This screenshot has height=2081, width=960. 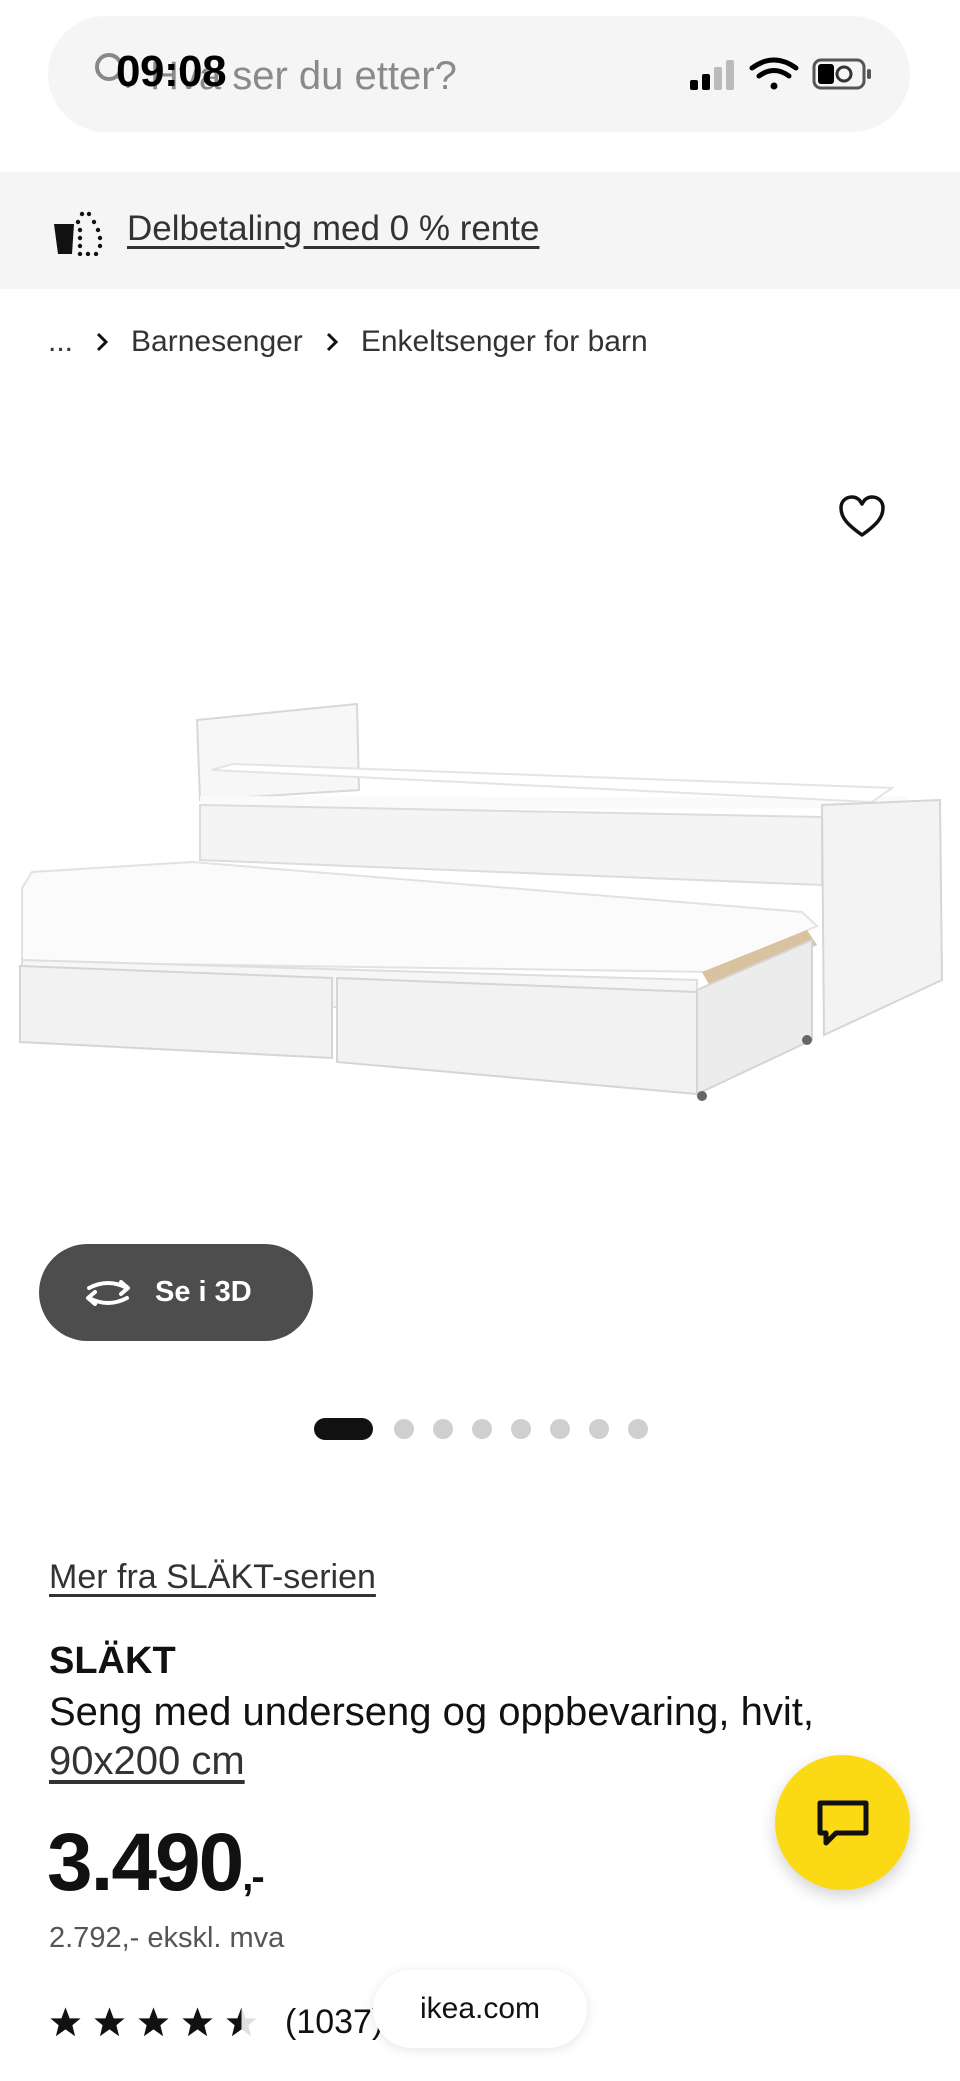 What do you see at coordinates (862, 517) in the screenshot?
I see `heart-icon` at bounding box center [862, 517].